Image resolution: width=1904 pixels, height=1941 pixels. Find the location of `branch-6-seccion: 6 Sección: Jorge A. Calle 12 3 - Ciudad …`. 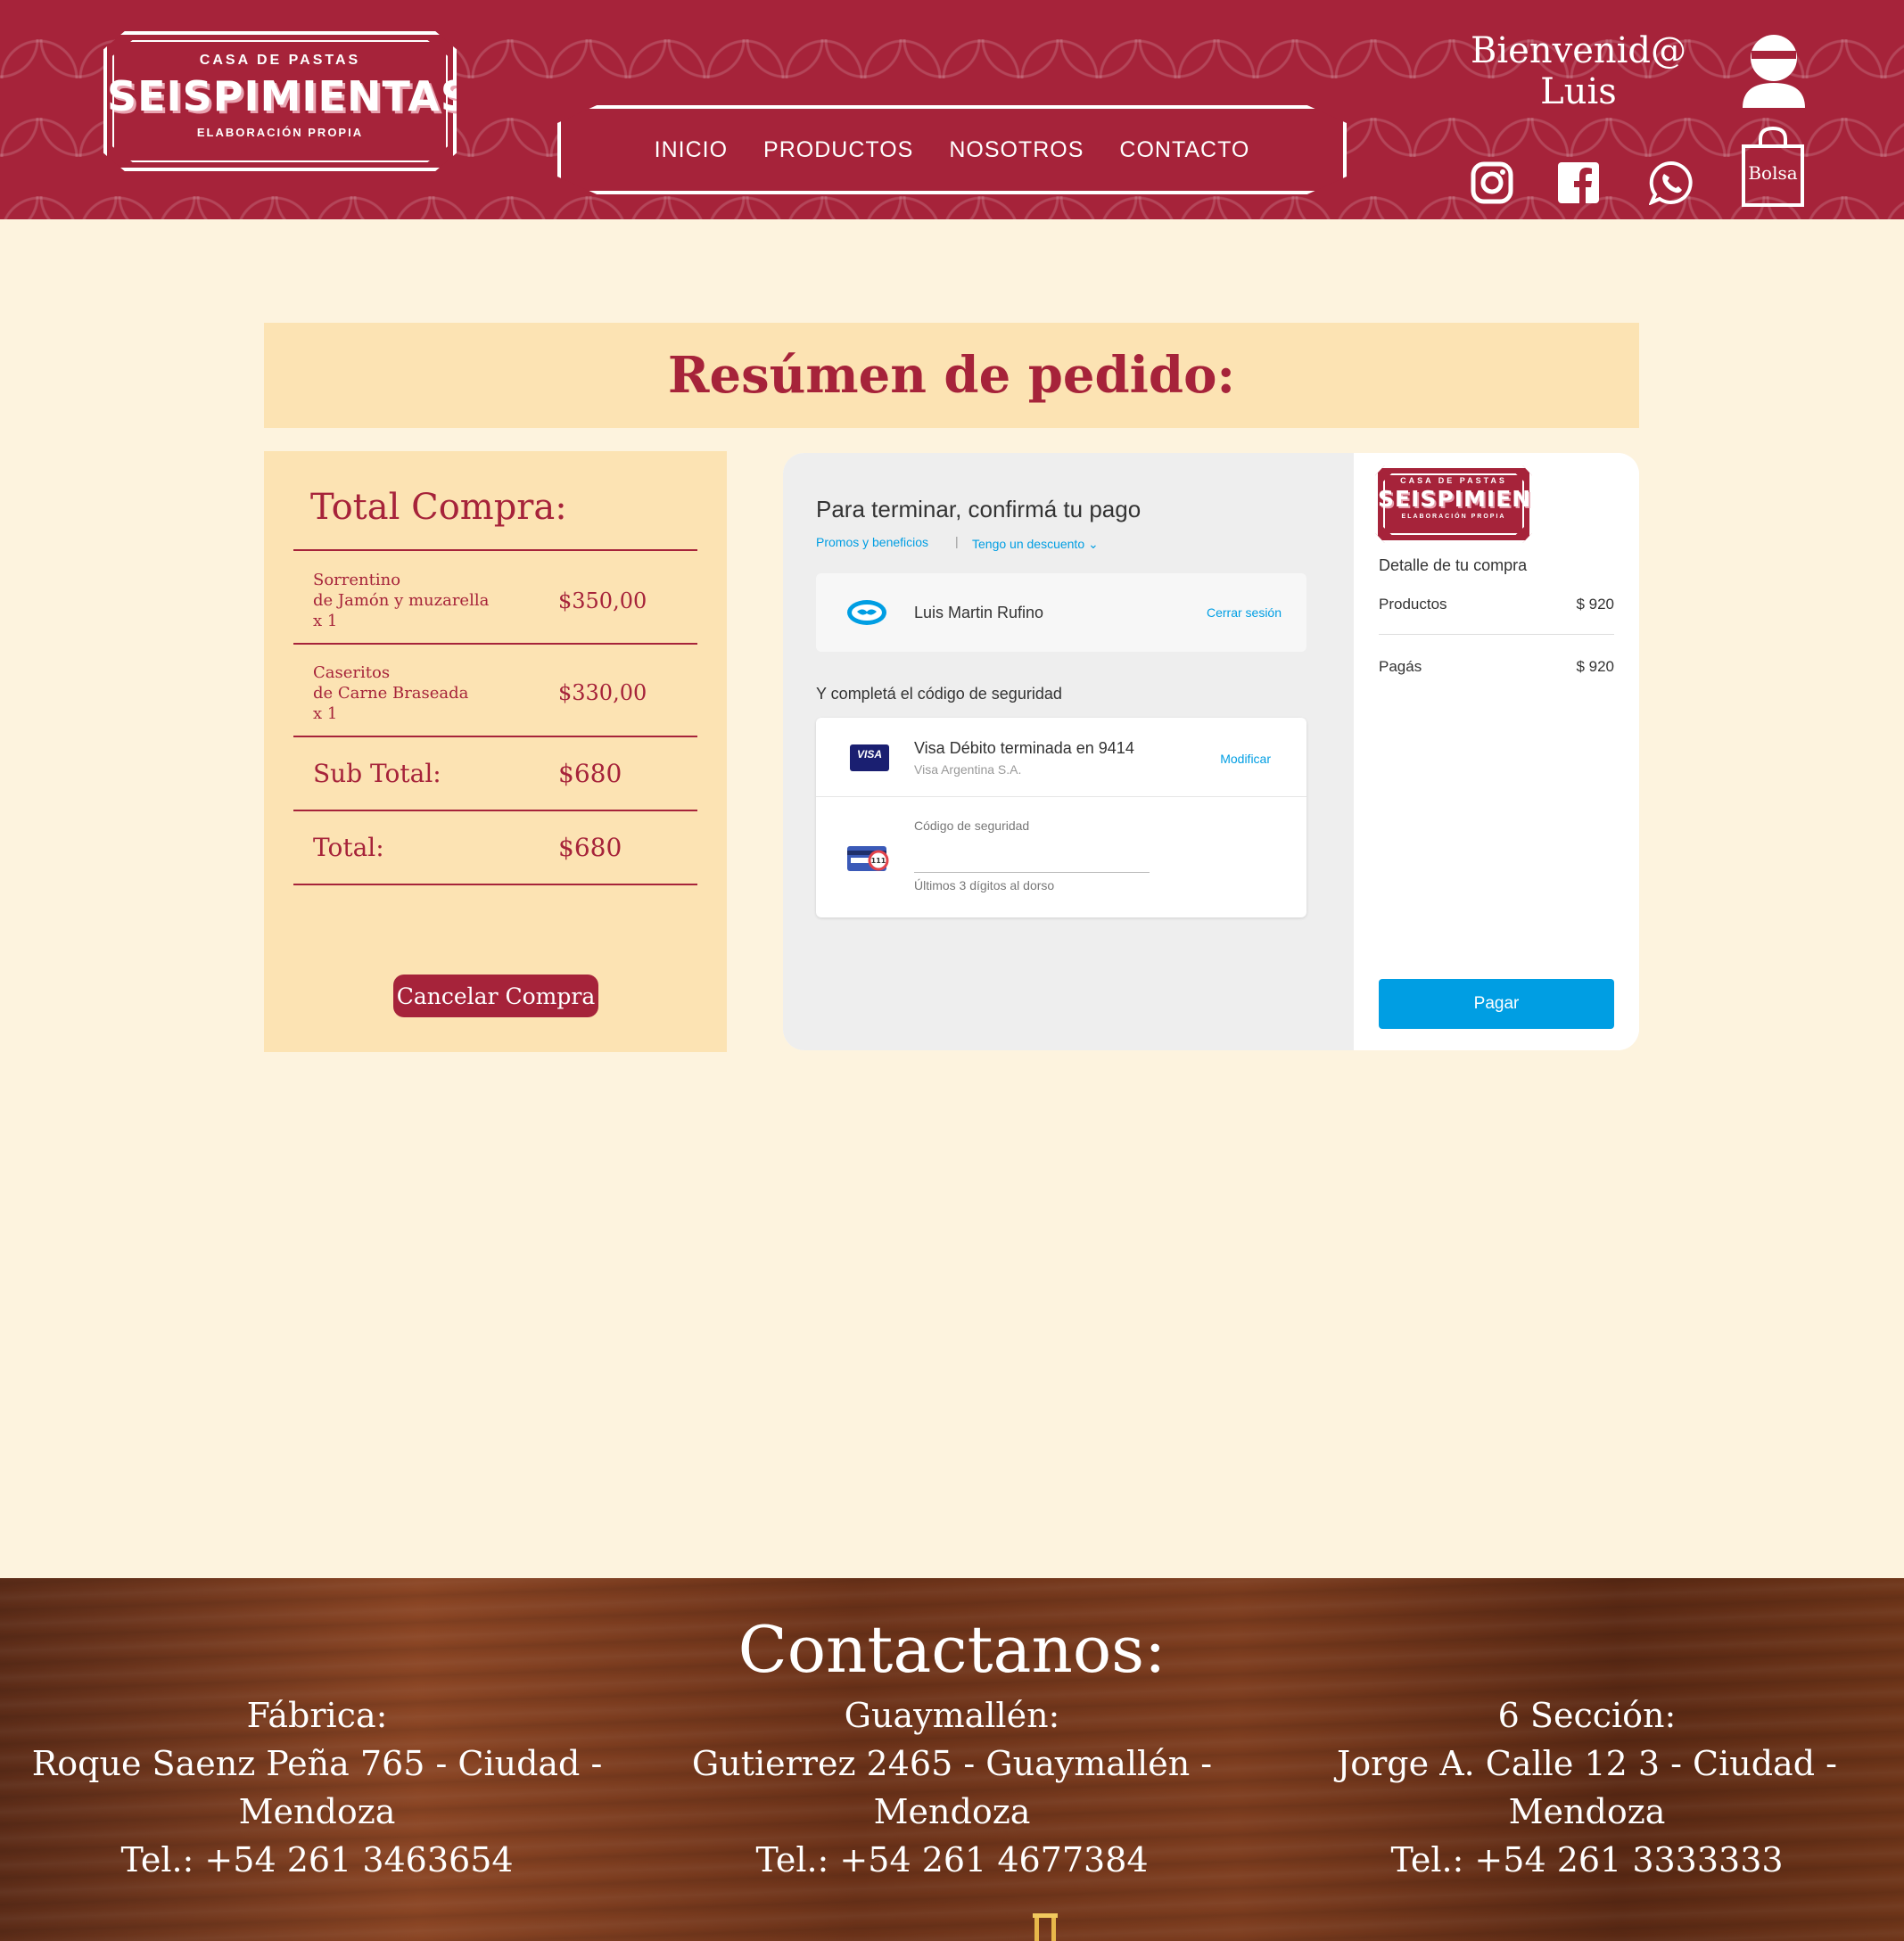

branch-6-seccion: 6 Sección: Jorge A. Calle 12 3 - Ciudad … is located at coordinates (1587, 1788).